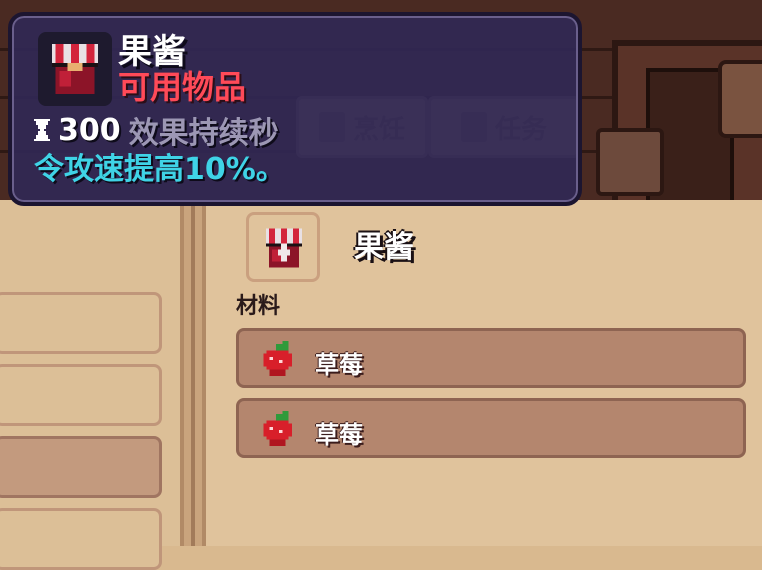 This screenshot has height=570, width=762. I want to click on result-item-slot, so click(283, 247).